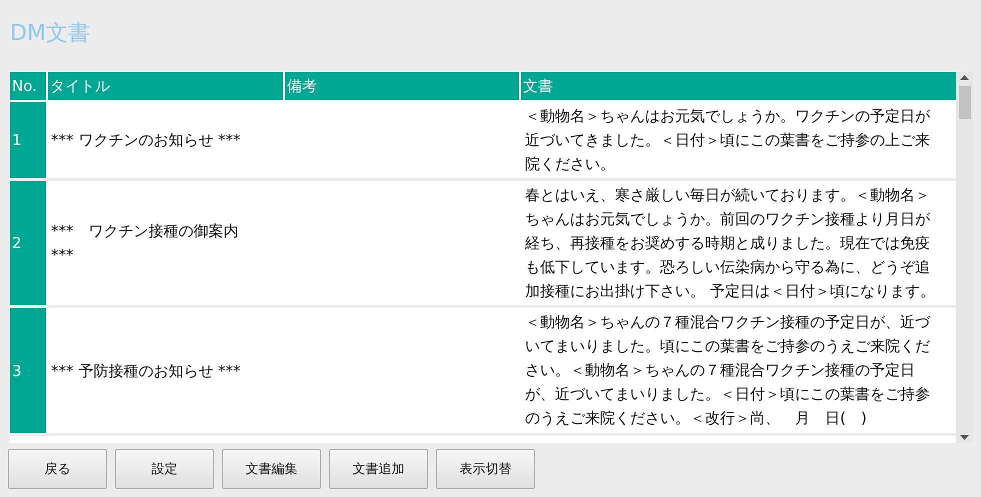  I want to click on column-header: 文書, so click(738, 86).